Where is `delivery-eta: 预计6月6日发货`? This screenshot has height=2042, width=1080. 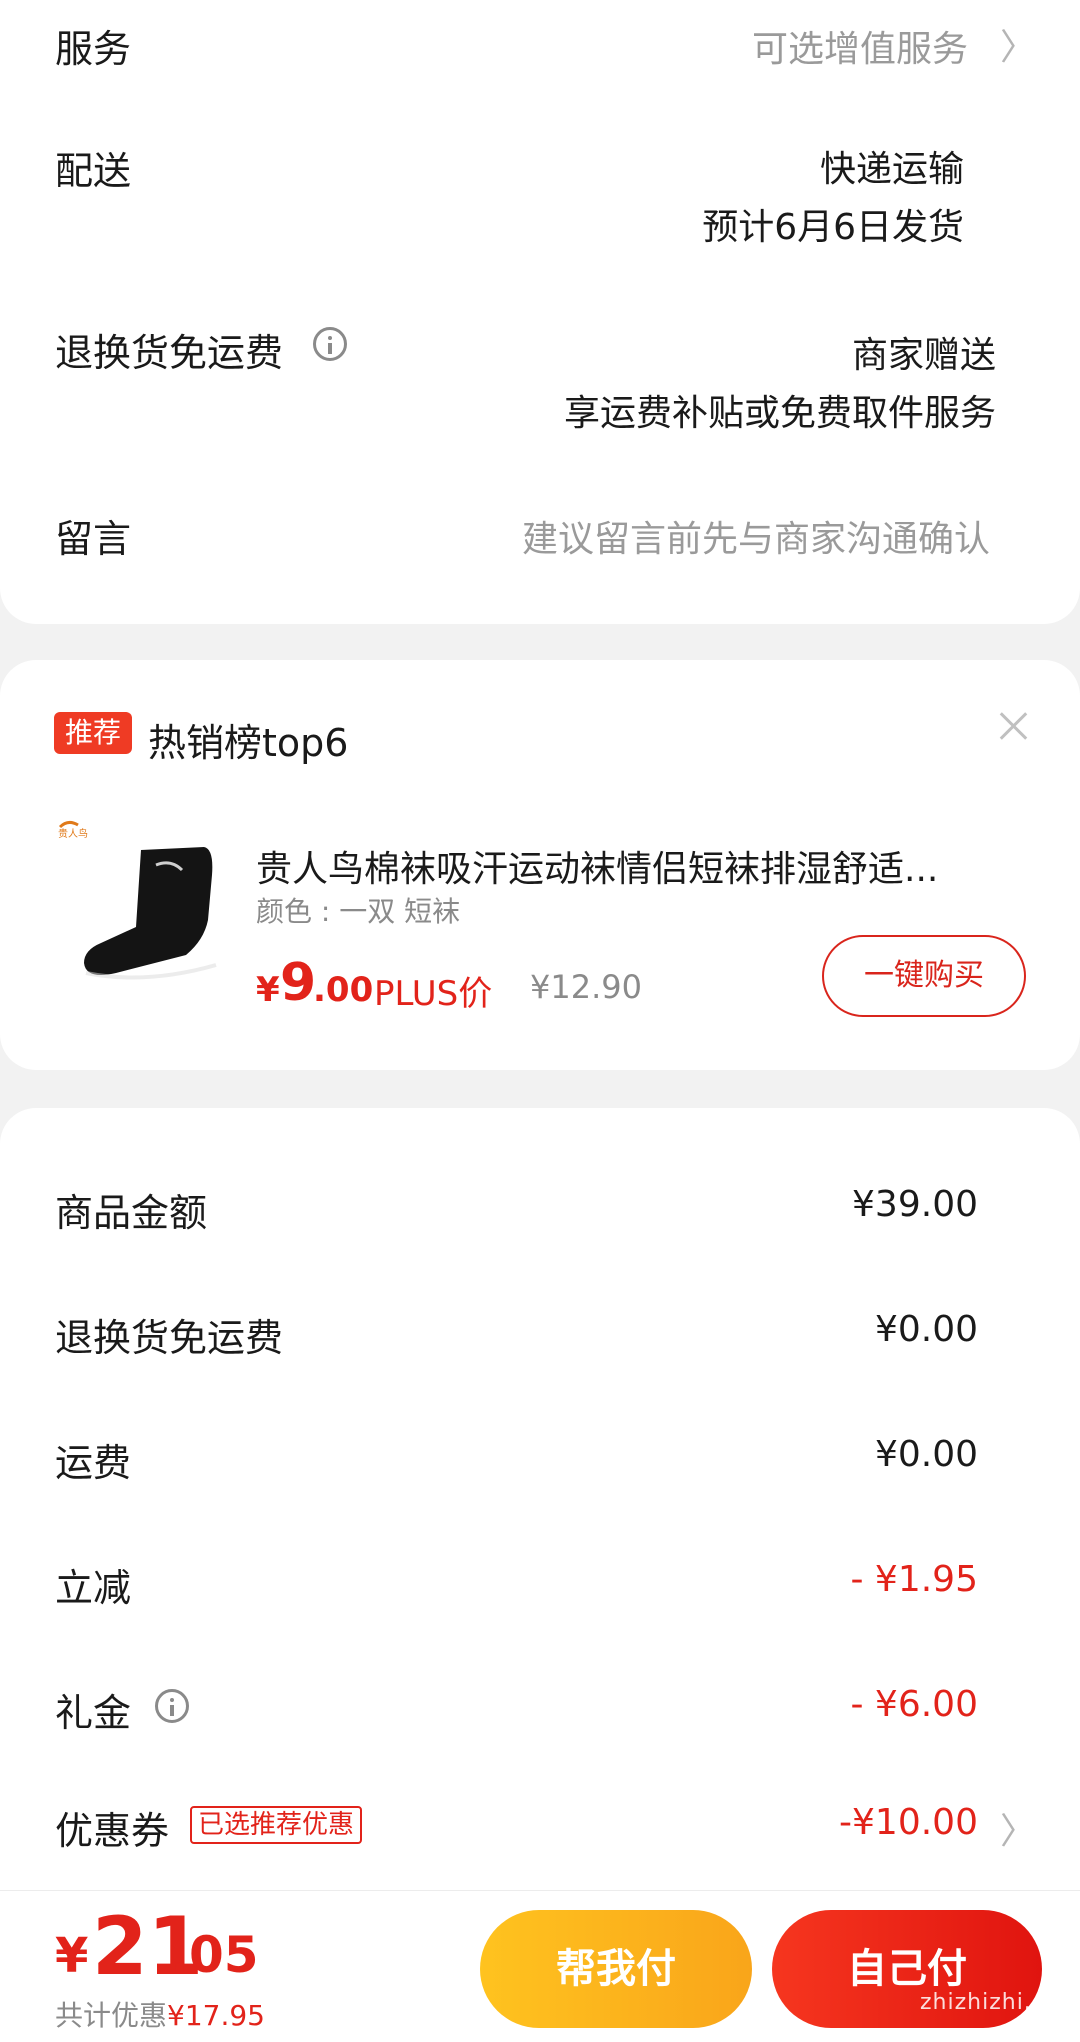
delivery-eta: 预计6月6日发货 is located at coordinates (833, 227).